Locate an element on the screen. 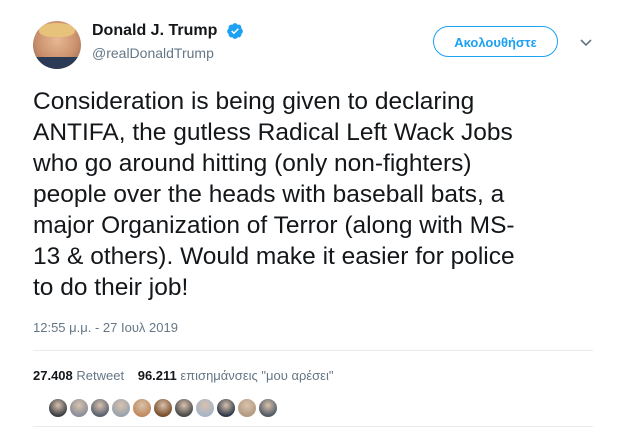 The height and width of the screenshot is (433, 633). user-info: Donald J. Trump @realDonaldTrump is located at coordinates (168, 41).